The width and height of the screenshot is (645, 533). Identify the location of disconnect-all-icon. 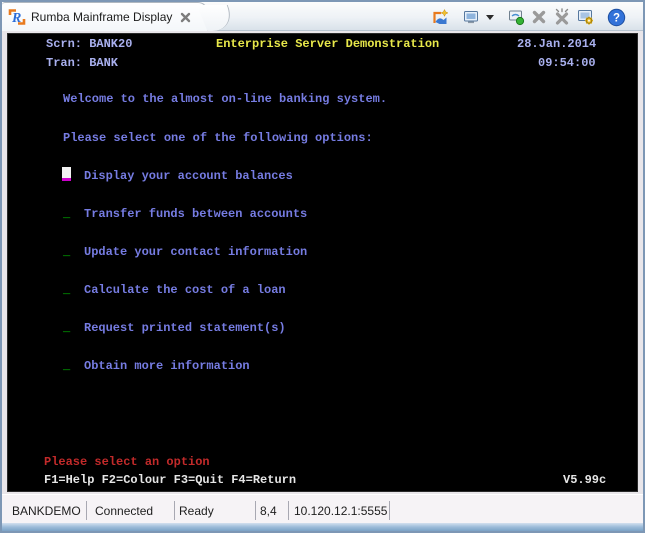
(562, 17).